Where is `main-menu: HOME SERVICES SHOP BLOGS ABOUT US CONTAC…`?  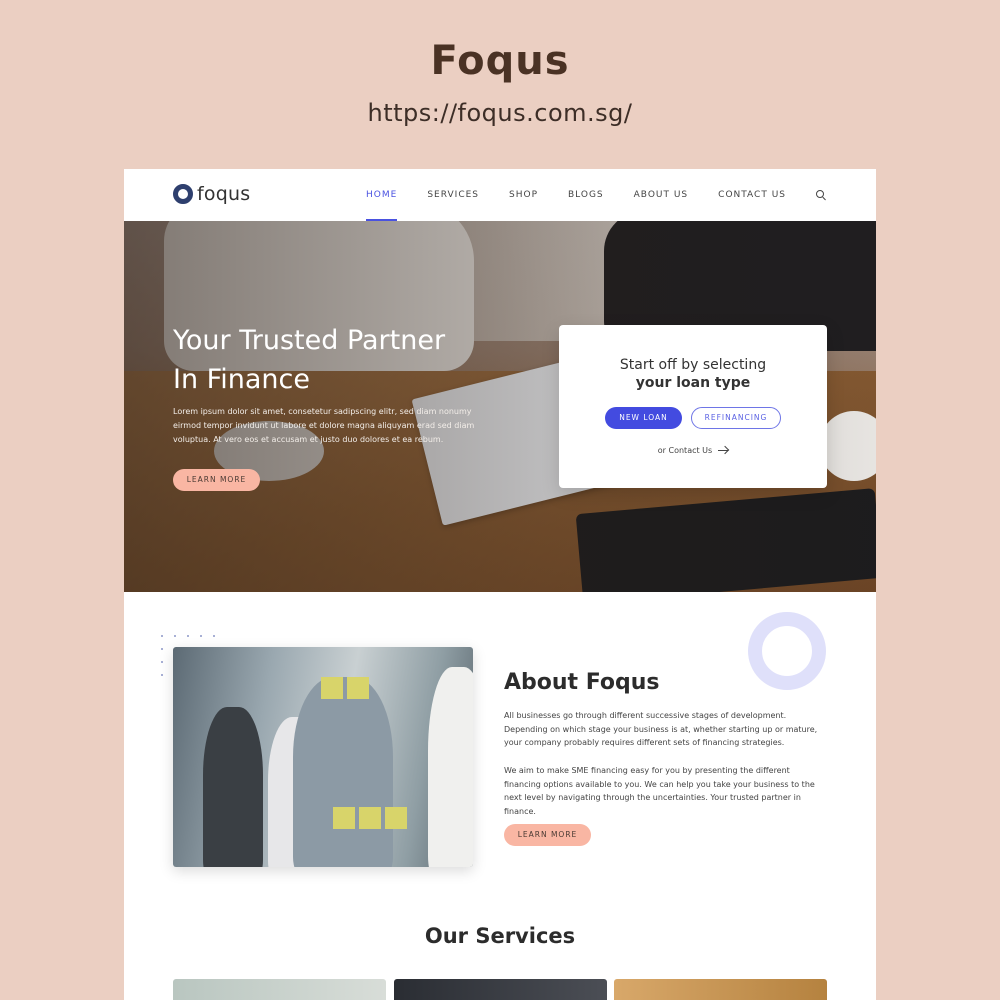 main-menu: HOME SERVICES SHOP BLOGS ABOUT US CONTAC… is located at coordinates (581, 195).